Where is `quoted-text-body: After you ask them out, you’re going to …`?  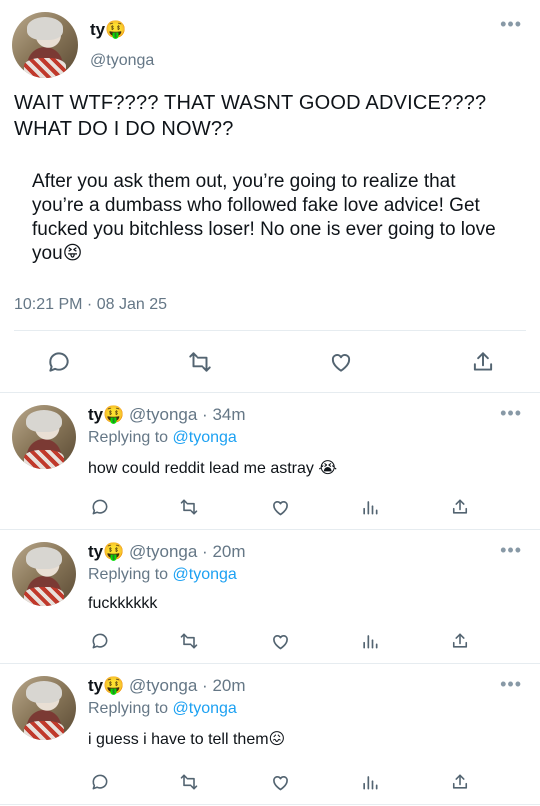 quoted-text-body: After you ask them out, you’re going to … is located at coordinates (264, 217).